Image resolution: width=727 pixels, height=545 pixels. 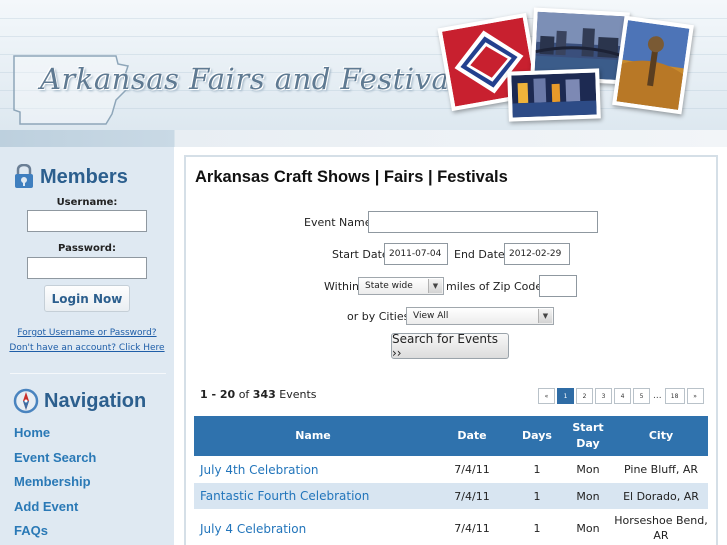 What do you see at coordinates (416, 254) in the screenshot?
I see `start-date-input: 2011-07-04` at bounding box center [416, 254].